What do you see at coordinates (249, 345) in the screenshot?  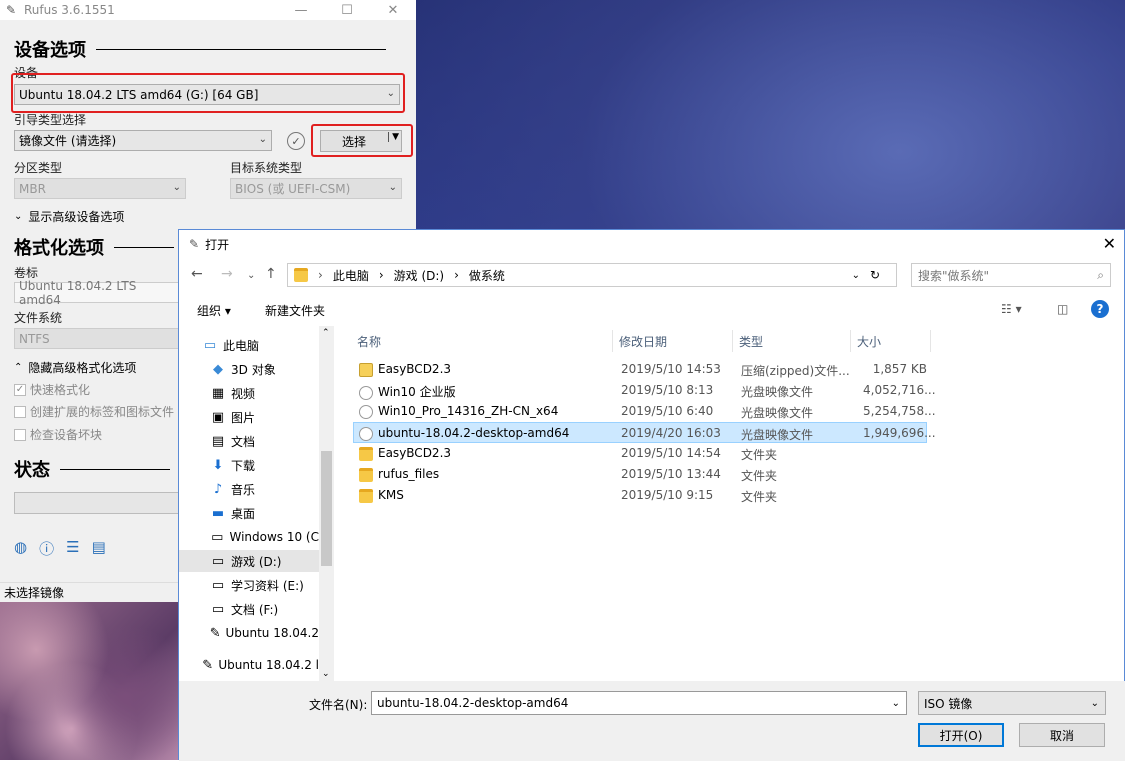 I see `nav-item-this-pc: ▭ 此电脑` at bounding box center [249, 345].